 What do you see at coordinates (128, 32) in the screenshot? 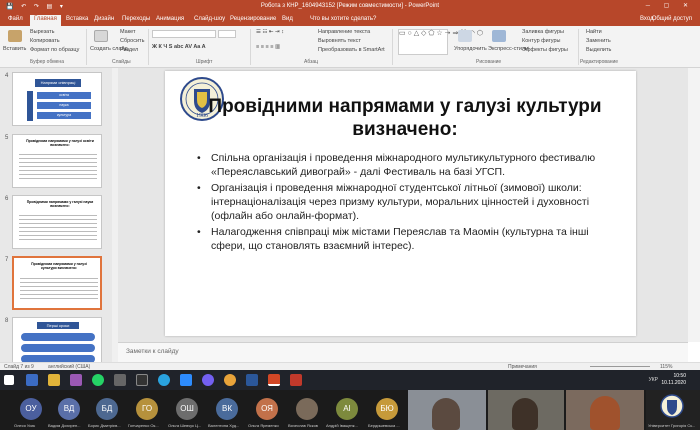
I see `layout-button: Макет` at bounding box center [128, 32].